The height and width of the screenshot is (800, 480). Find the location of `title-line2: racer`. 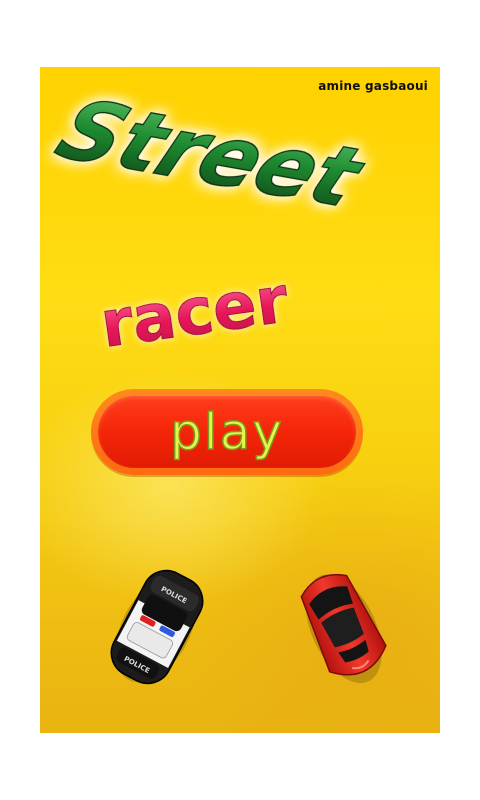

title-line2: racer is located at coordinates (194, 312).